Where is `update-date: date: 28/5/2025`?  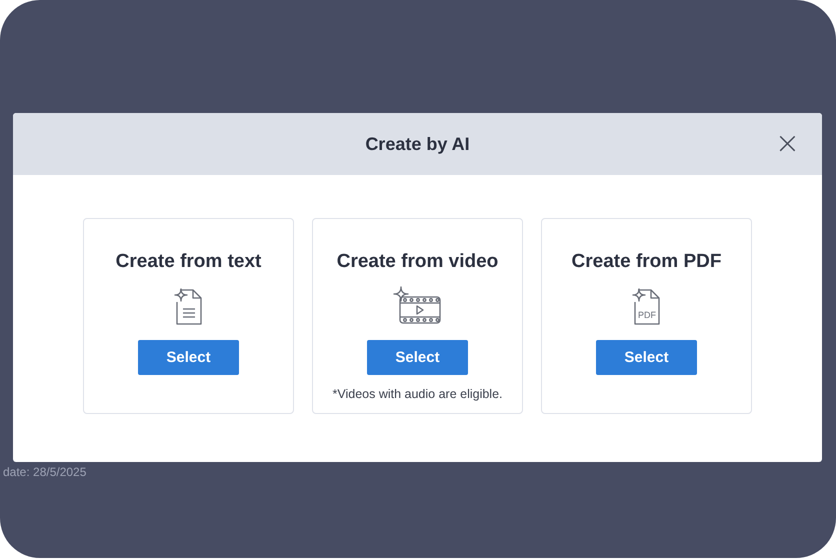
update-date: date: 28/5/2025 is located at coordinates (44, 472).